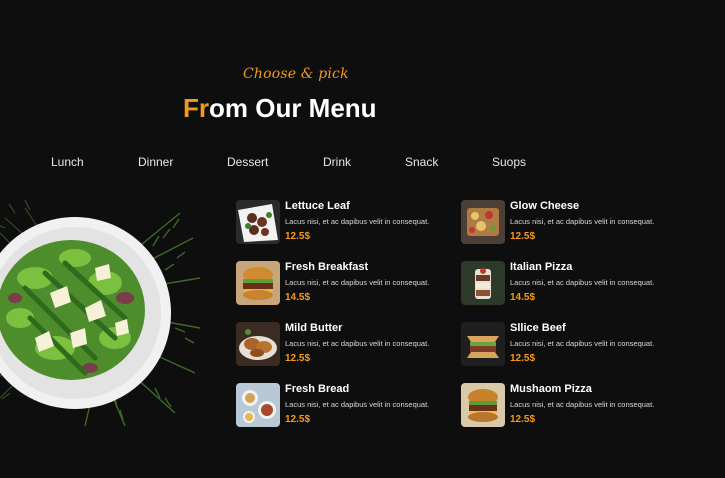  What do you see at coordinates (258, 405) in the screenshot?
I see `fresh-bread-image` at bounding box center [258, 405].